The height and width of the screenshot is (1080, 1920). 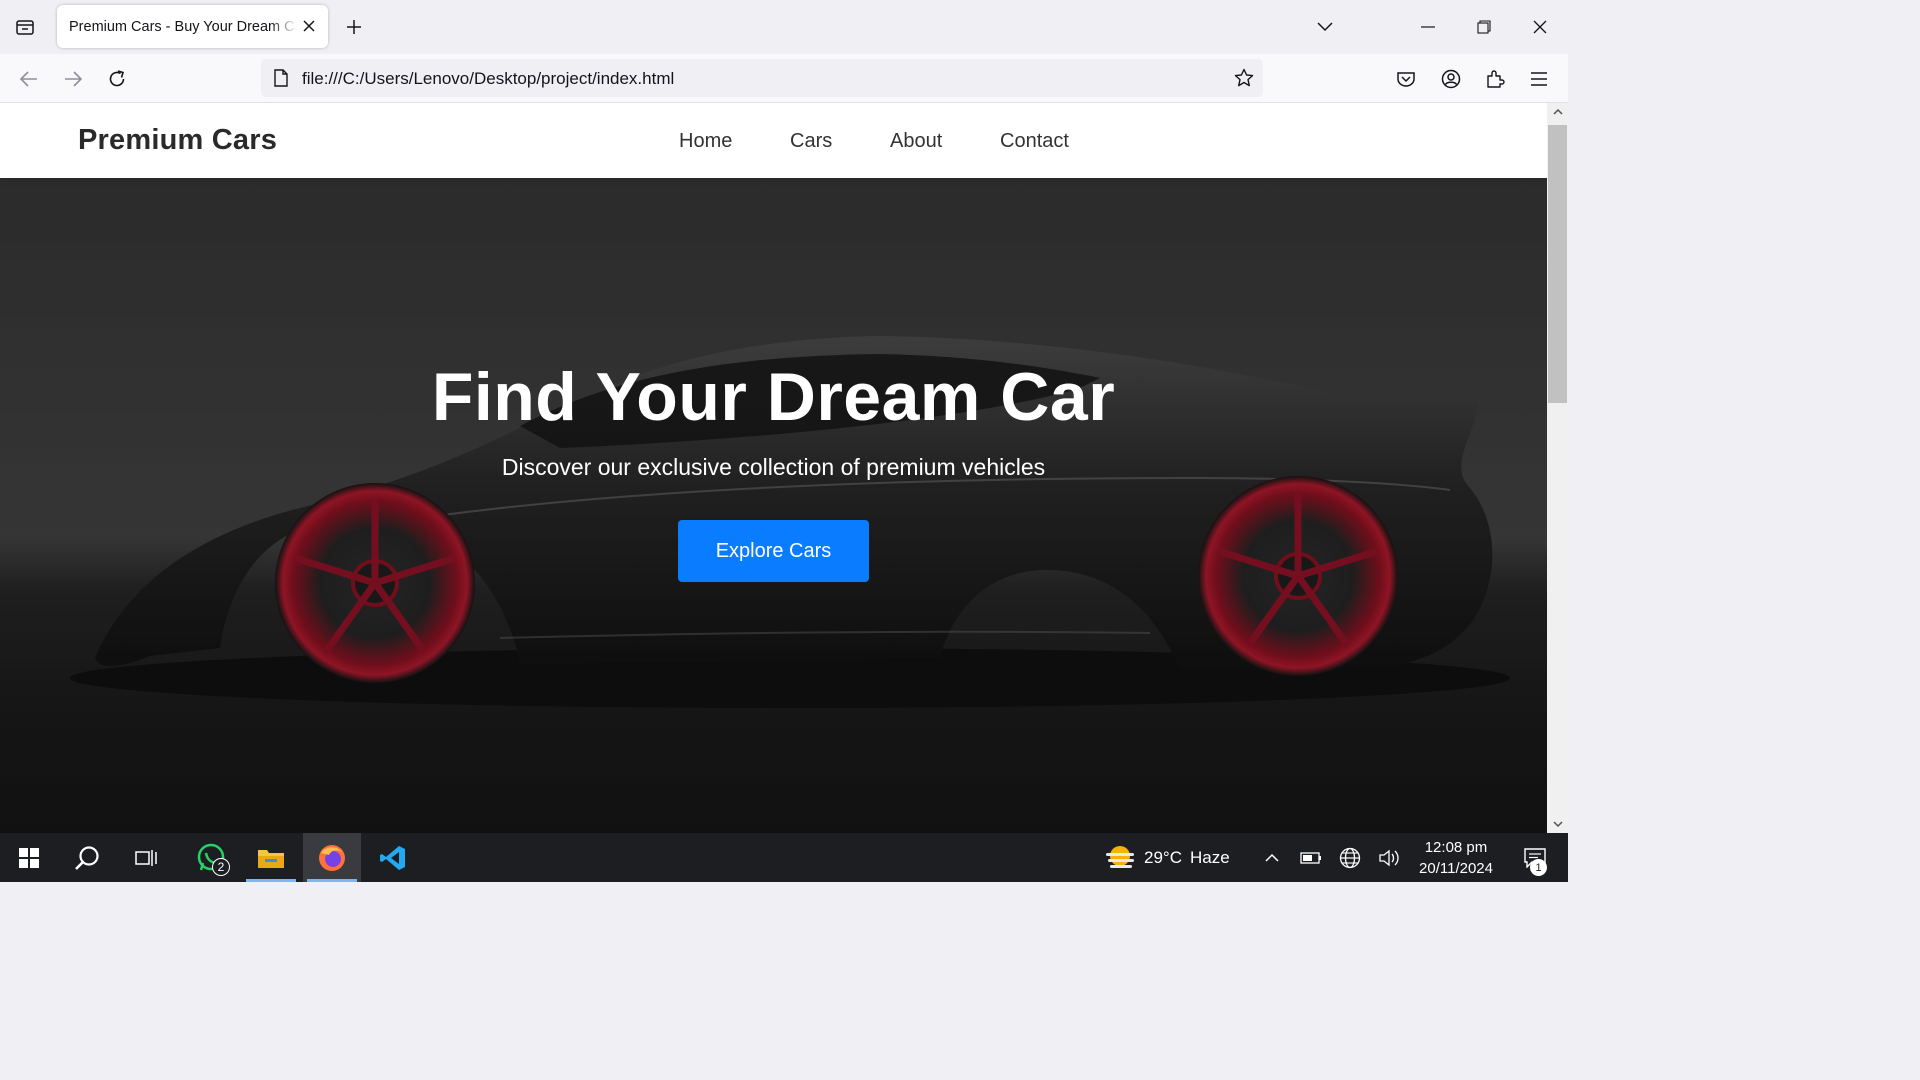 I want to click on clock-date: 20/11/2024, so click(x=1456, y=868).